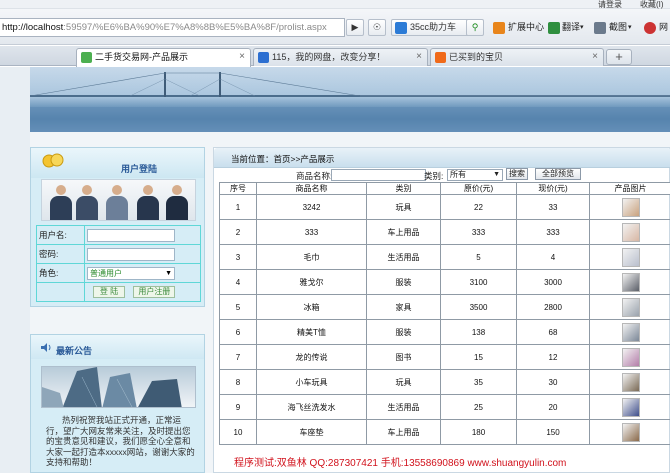 The width and height of the screenshot is (670, 473). What do you see at coordinates (553, 232) in the screenshot?
I see `cell-now: 333` at bounding box center [553, 232].